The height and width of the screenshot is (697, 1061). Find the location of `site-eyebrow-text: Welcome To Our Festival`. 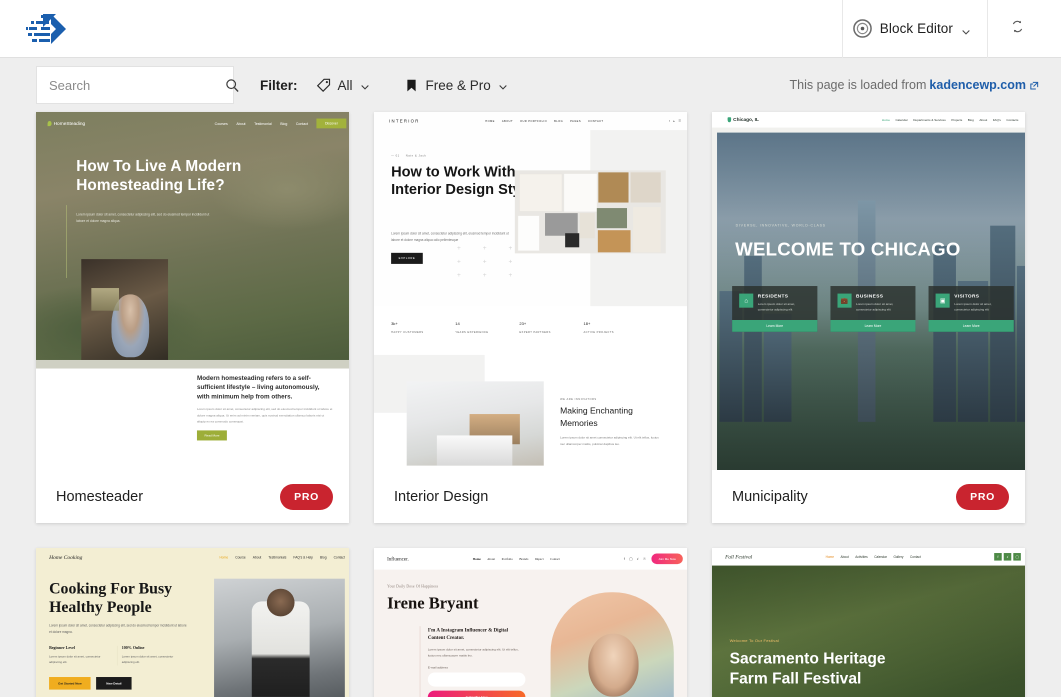

site-eyebrow-text: Welcome To Our Festival is located at coordinates (754, 640).